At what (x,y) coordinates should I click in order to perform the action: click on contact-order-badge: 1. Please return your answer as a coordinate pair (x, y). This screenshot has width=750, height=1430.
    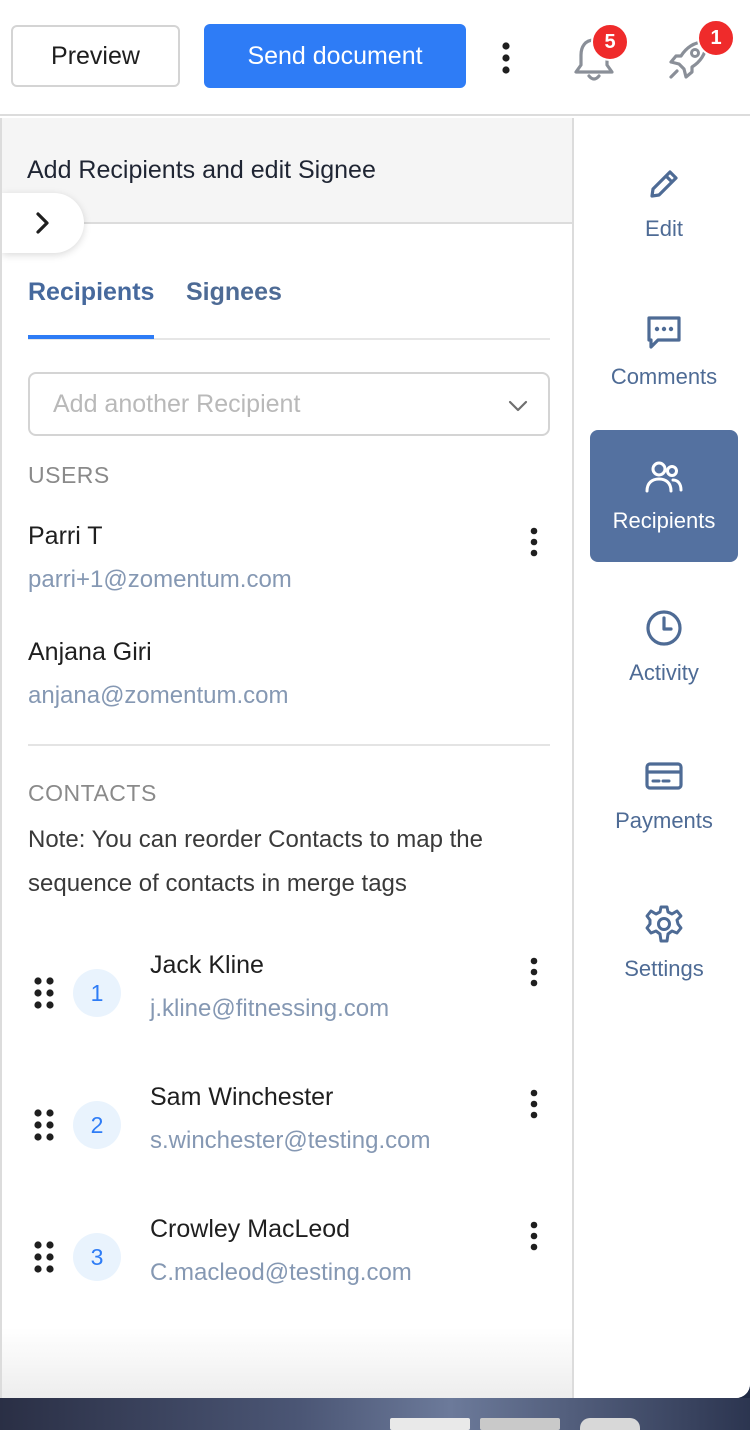
    Looking at the image, I should click on (97, 993).